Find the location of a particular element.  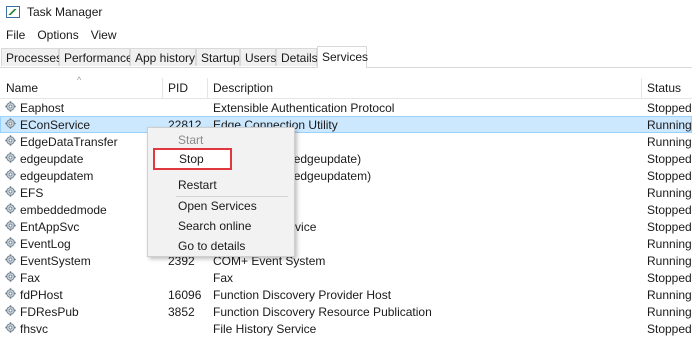

menu-view: View is located at coordinates (104, 35).